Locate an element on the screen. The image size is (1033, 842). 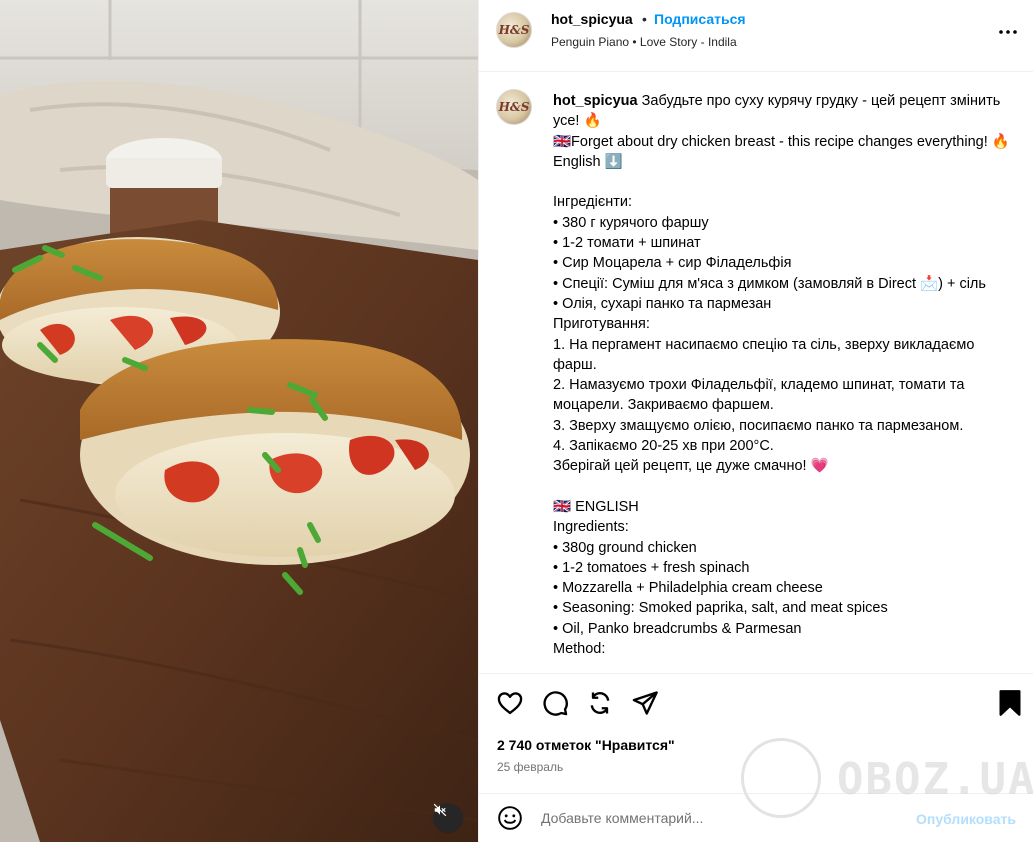
emoji-icon is located at coordinates (510, 818).